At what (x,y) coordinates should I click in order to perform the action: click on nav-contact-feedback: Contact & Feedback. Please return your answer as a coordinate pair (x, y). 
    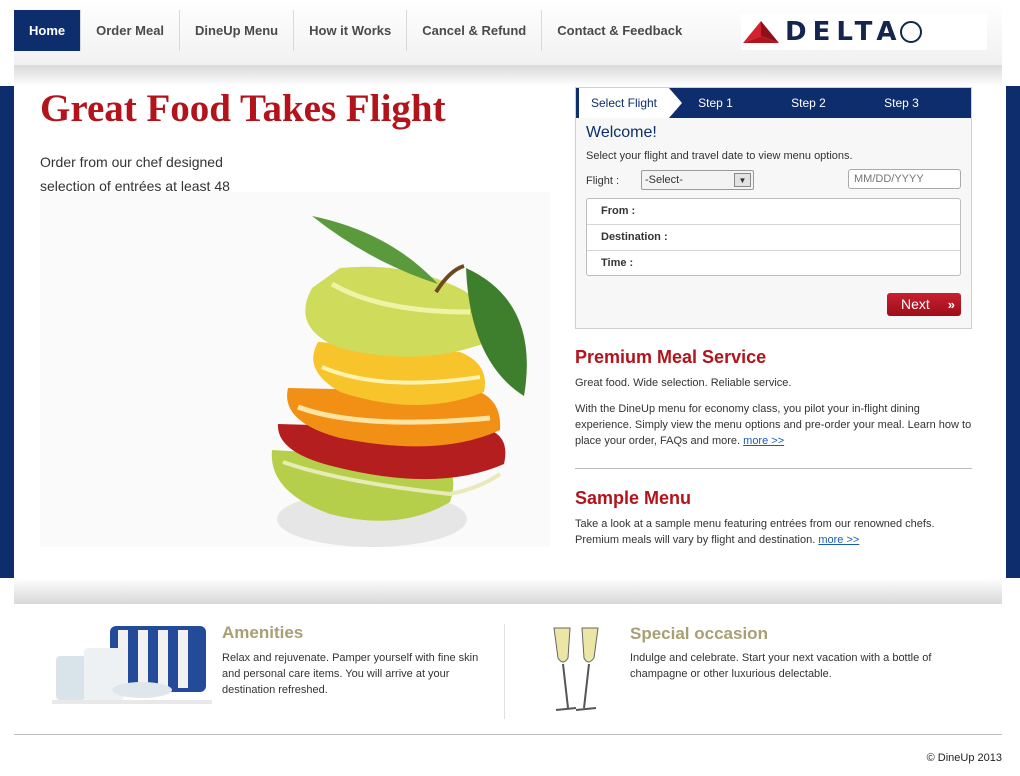
    Looking at the image, I should click on (619, 30).